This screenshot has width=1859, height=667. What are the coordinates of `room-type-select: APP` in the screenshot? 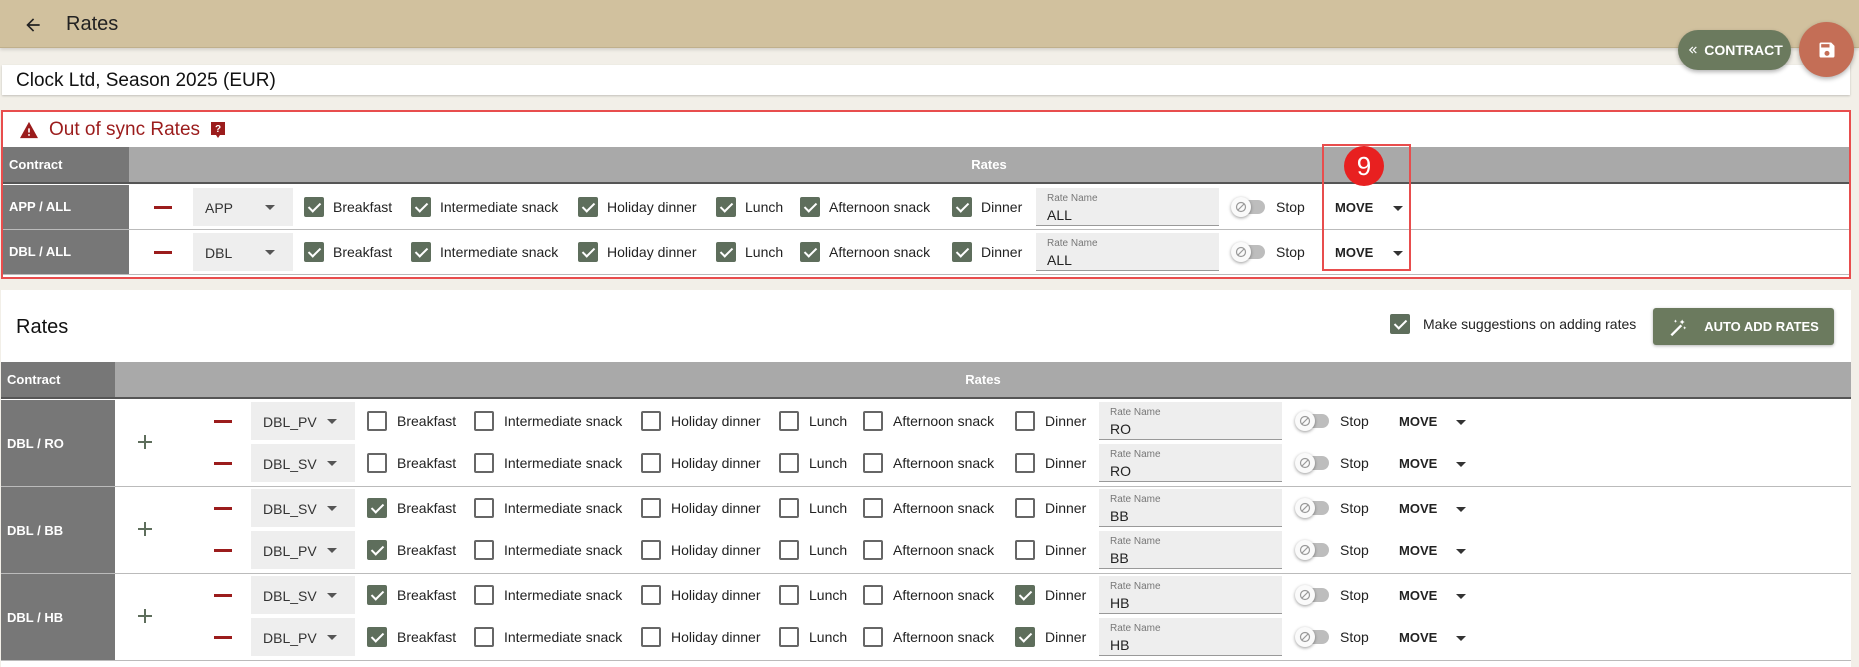 It's located at (243, 207).